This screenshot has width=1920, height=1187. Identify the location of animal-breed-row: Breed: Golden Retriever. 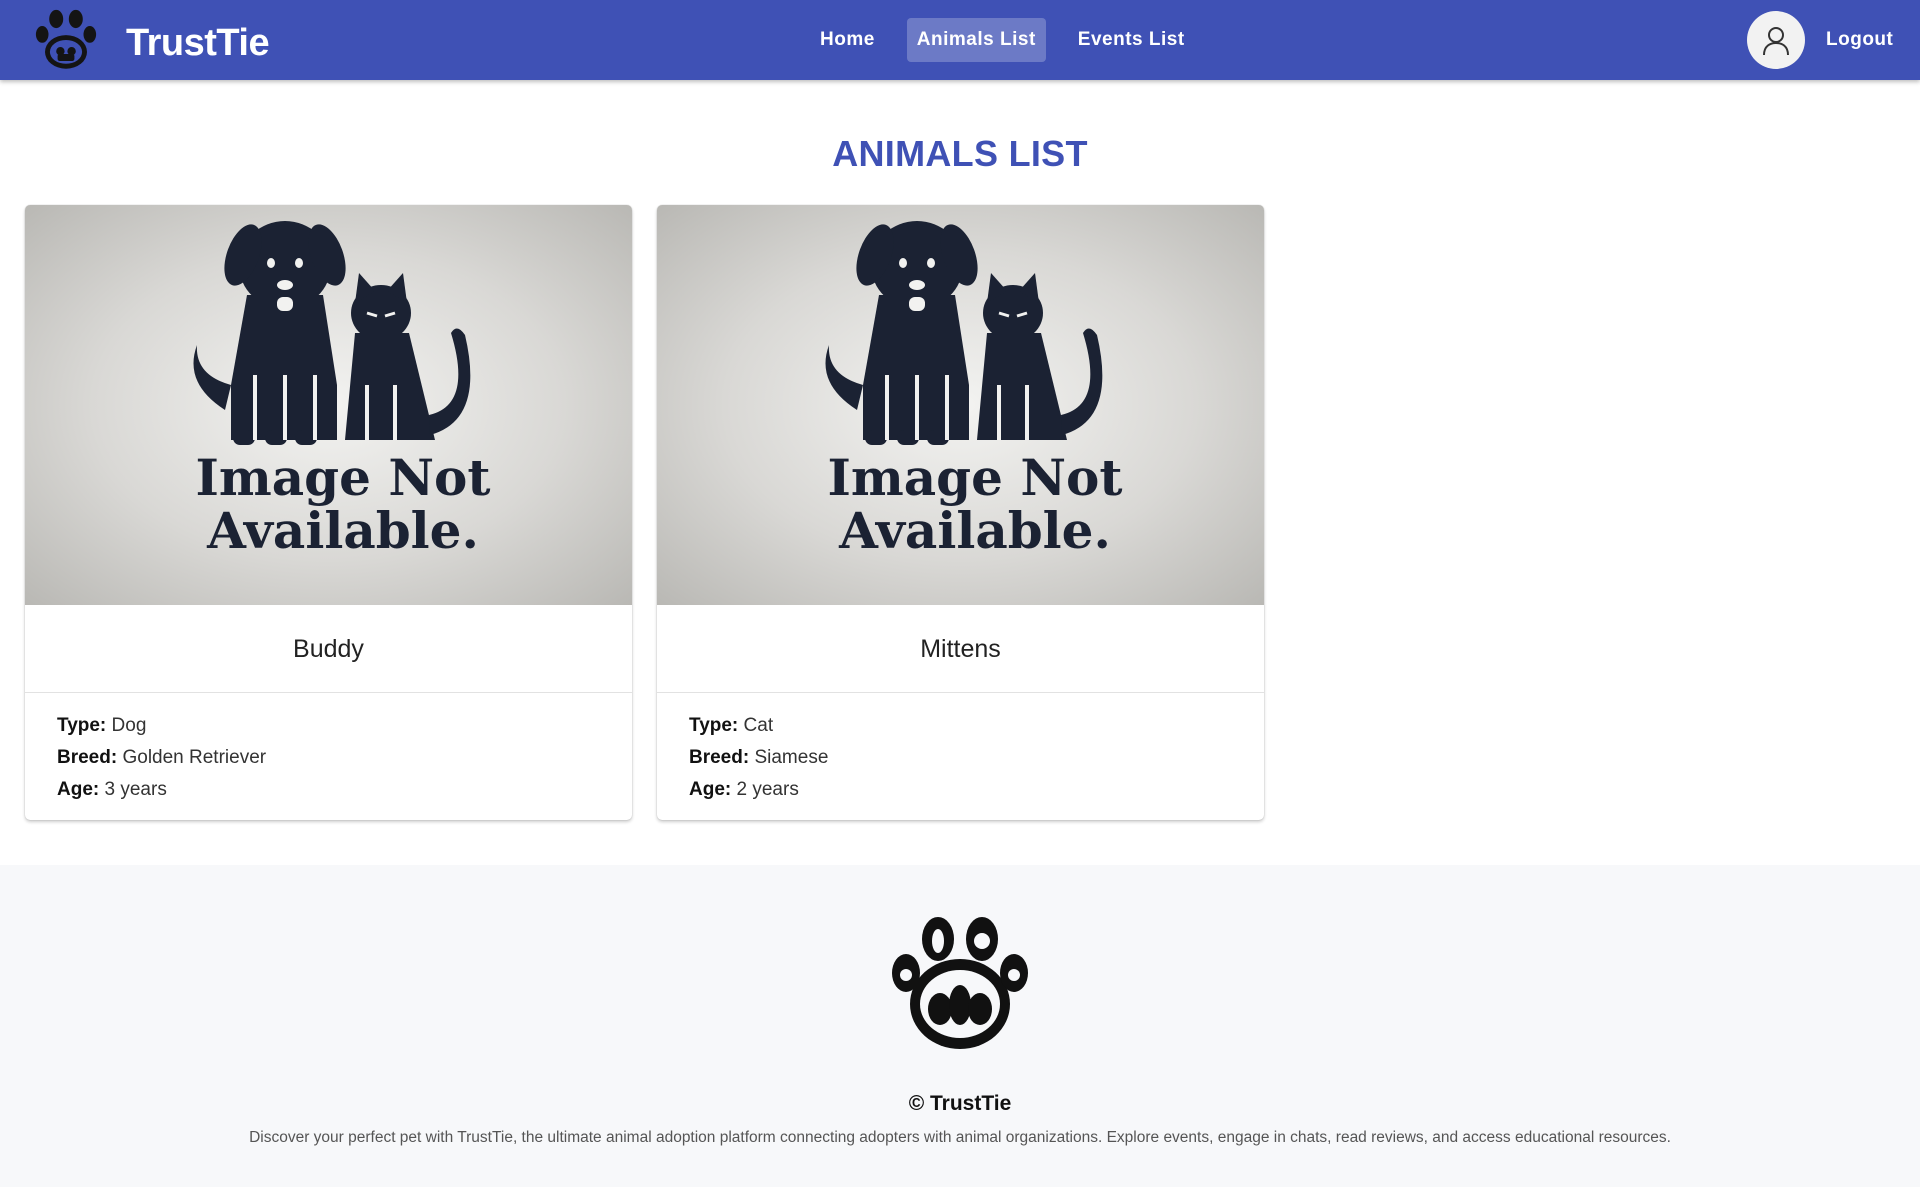
(344, 758).